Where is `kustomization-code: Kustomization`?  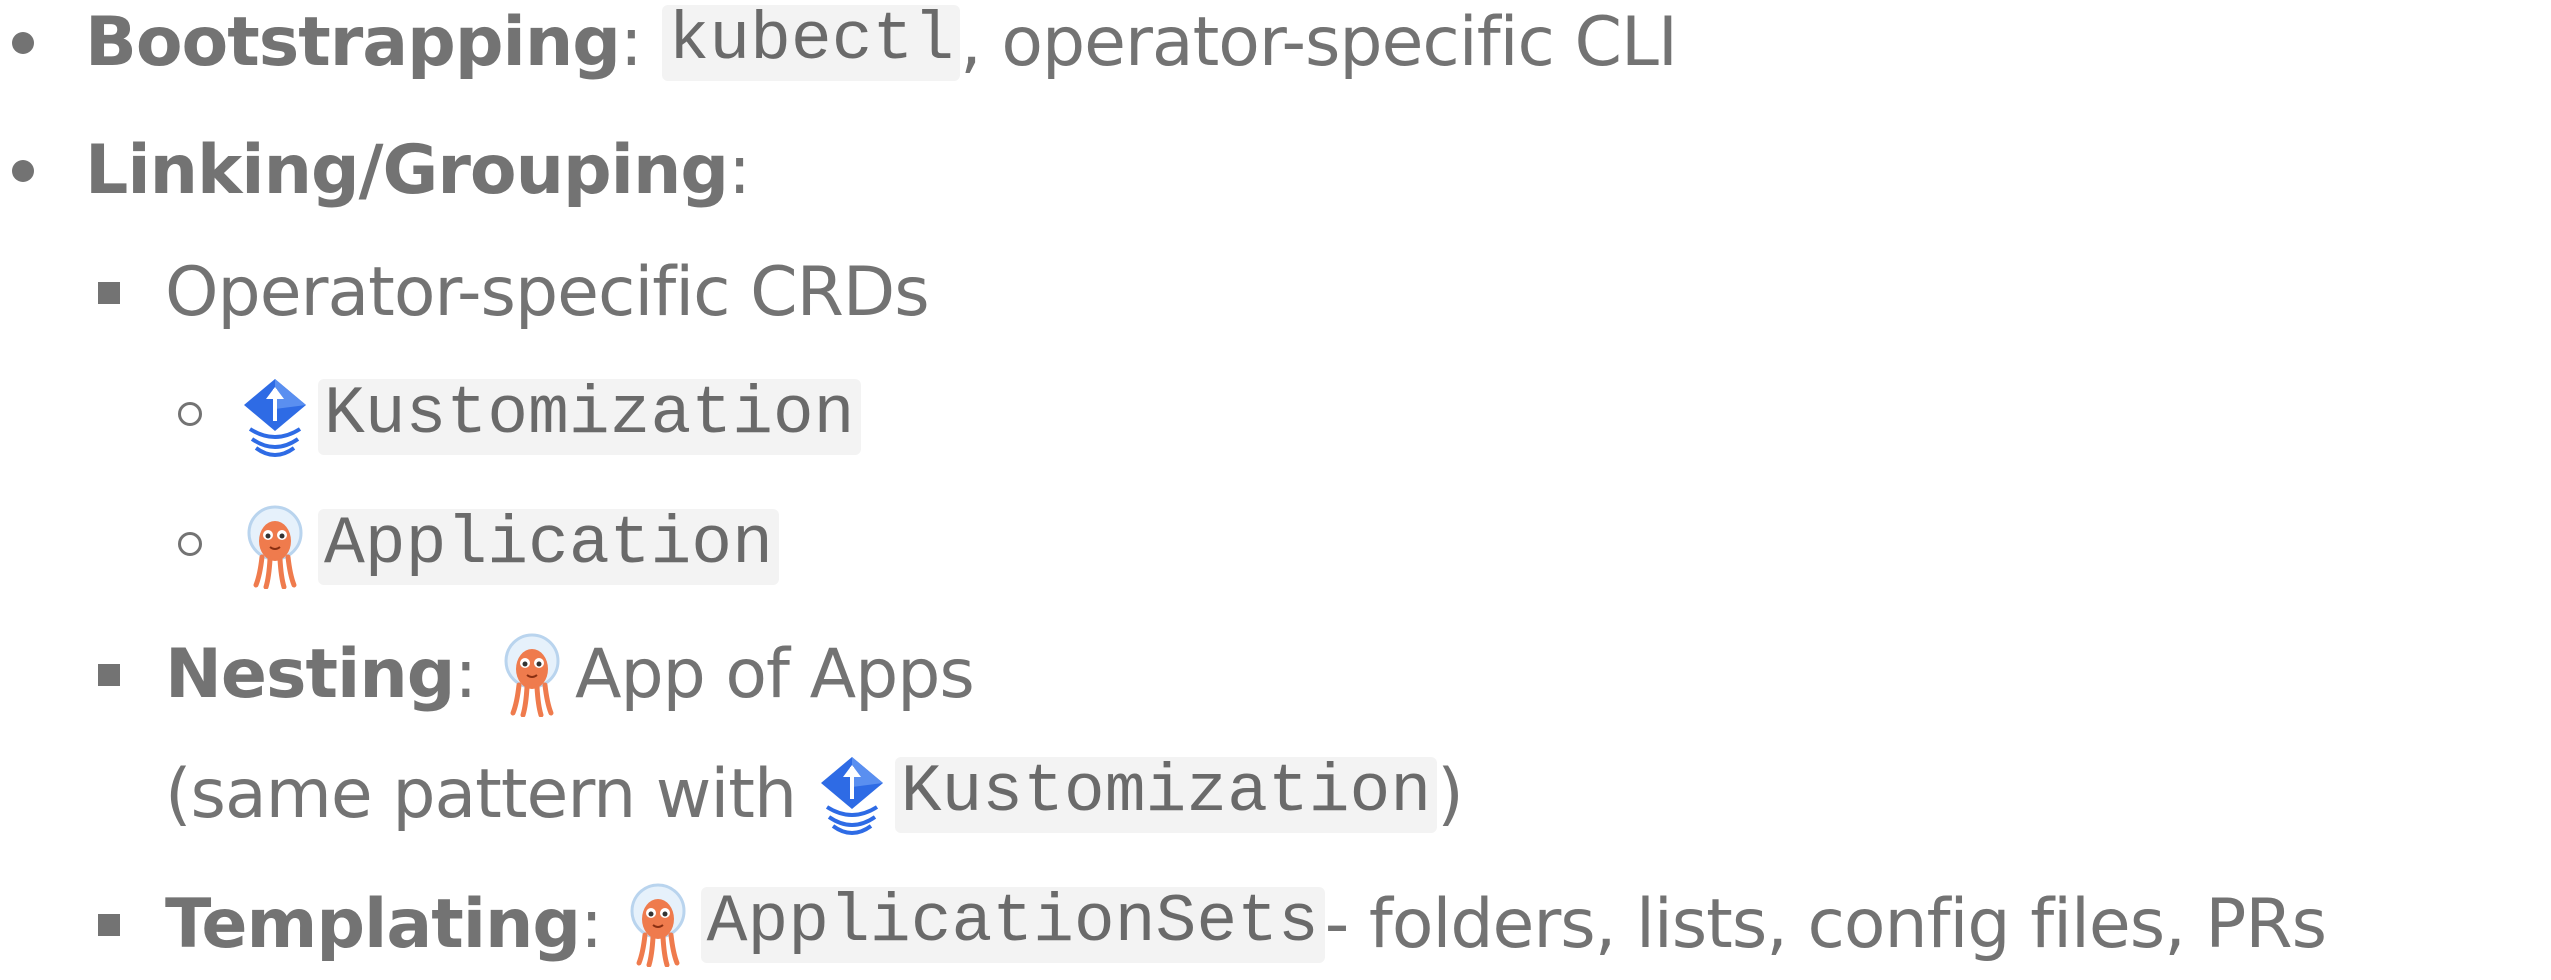 kustomization-code: Kustomization is located at coordinates (589, 417).